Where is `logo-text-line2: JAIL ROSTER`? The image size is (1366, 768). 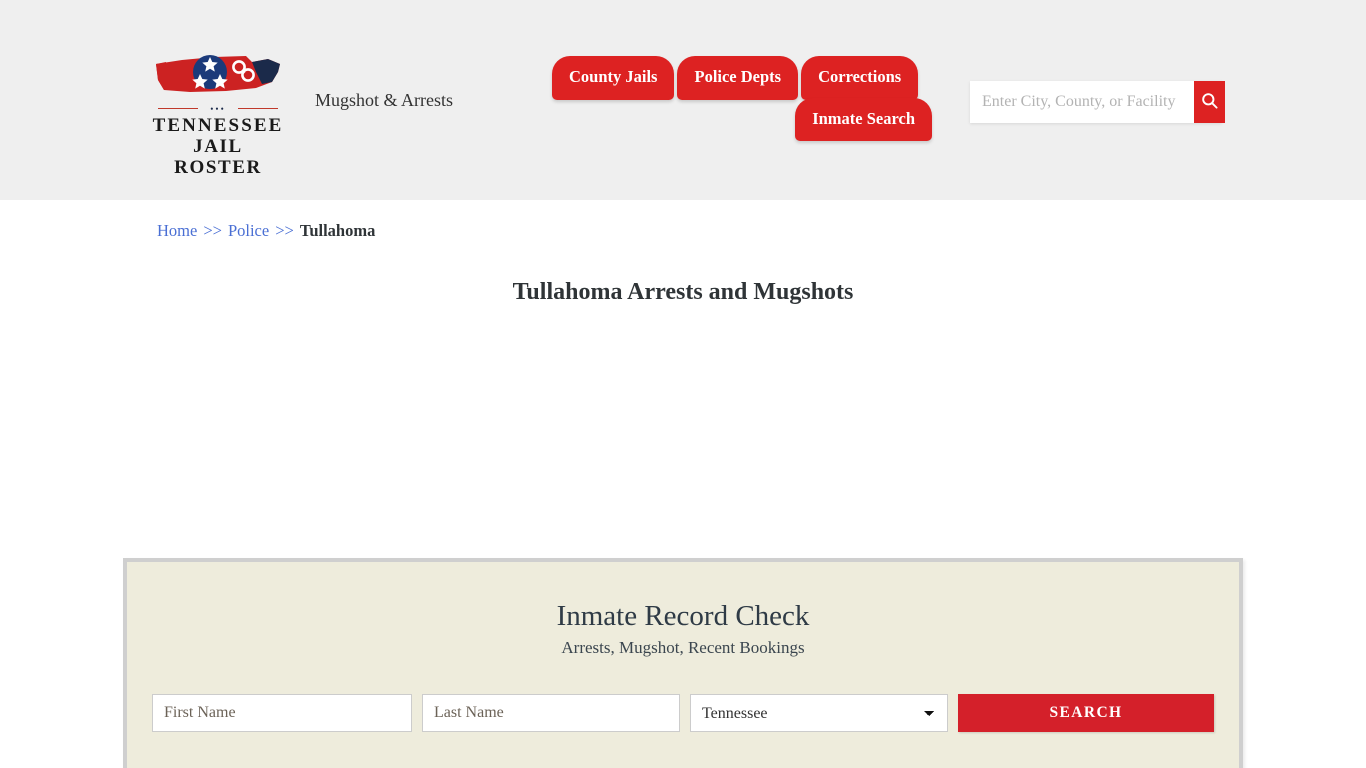 logo-text-line2: JAIL ROSTER is located at coordinates (218, 157).